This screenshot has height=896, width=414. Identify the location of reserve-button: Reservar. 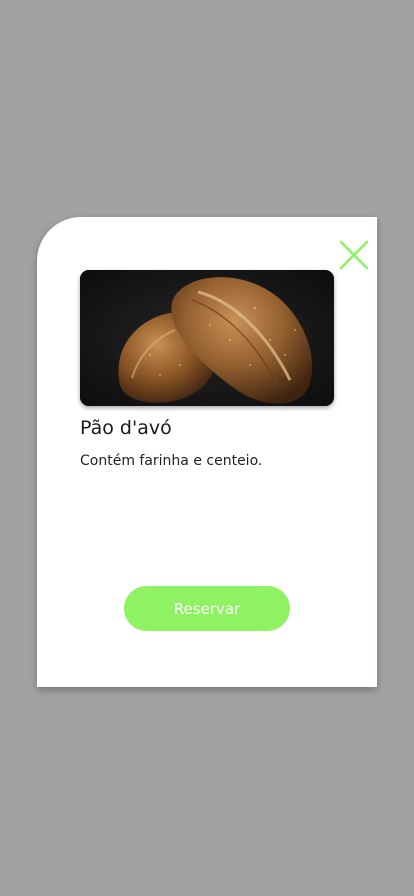
(207, 608).